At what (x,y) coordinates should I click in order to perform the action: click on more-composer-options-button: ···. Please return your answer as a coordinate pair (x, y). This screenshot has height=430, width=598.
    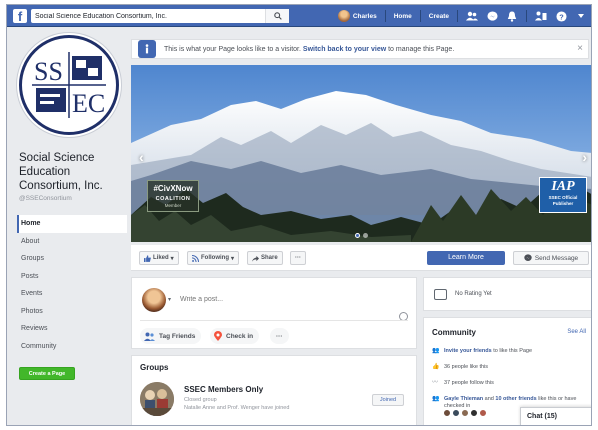
    Looking at the image, I should click on (279, 336).